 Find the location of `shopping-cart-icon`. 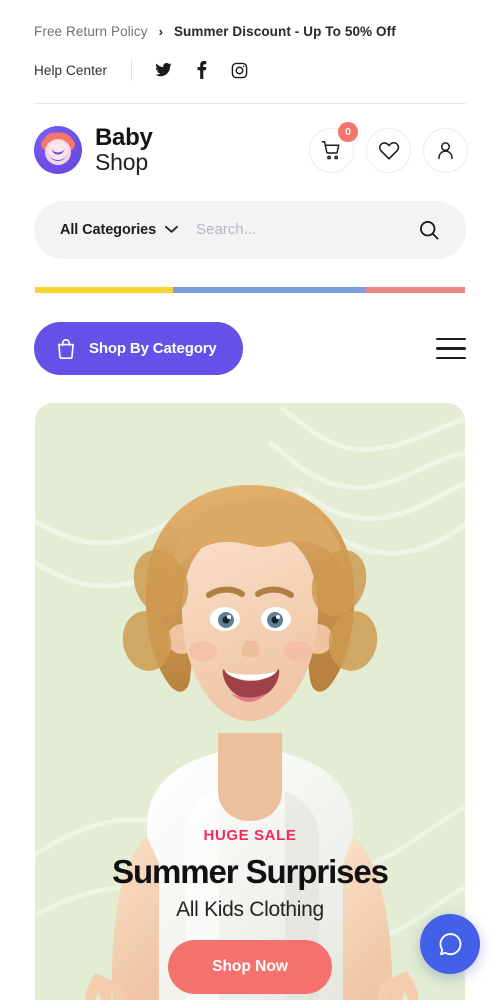

shopping-cart-icon is located at coordinates (330, 150).